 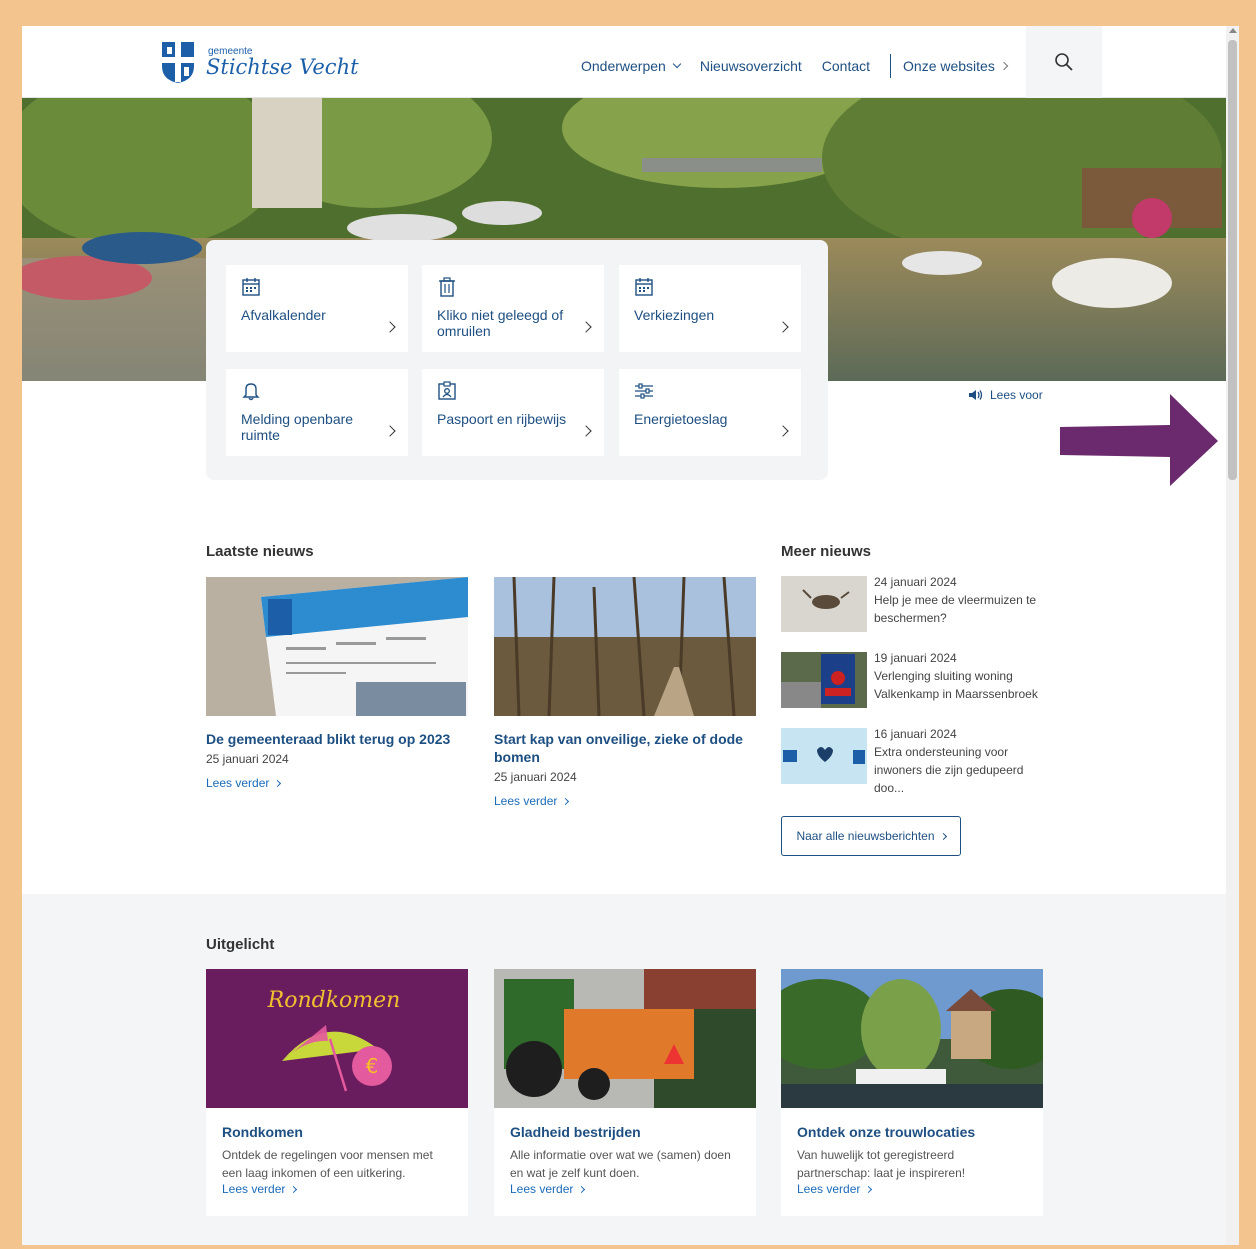 What do you see at coordinates (178, 62) in the screenshot?
I see `logo-shield-icon` at bounding box center [178, 62].